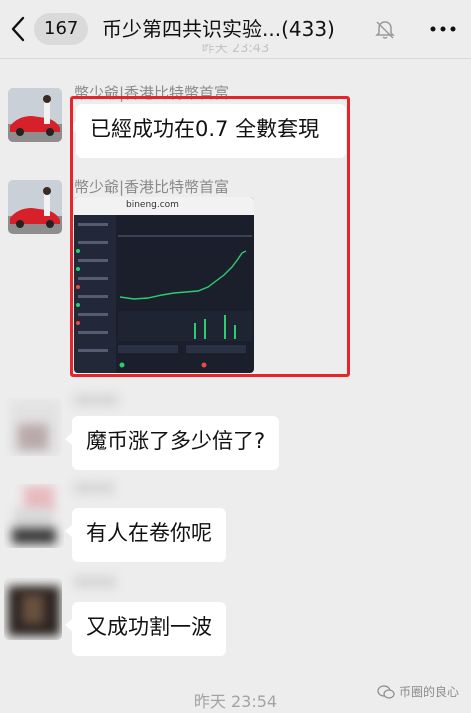  What do you see at coordinates (19, 29) in the screenshot?
I see `back-arrow-icon` at bounding box center [19, 29].